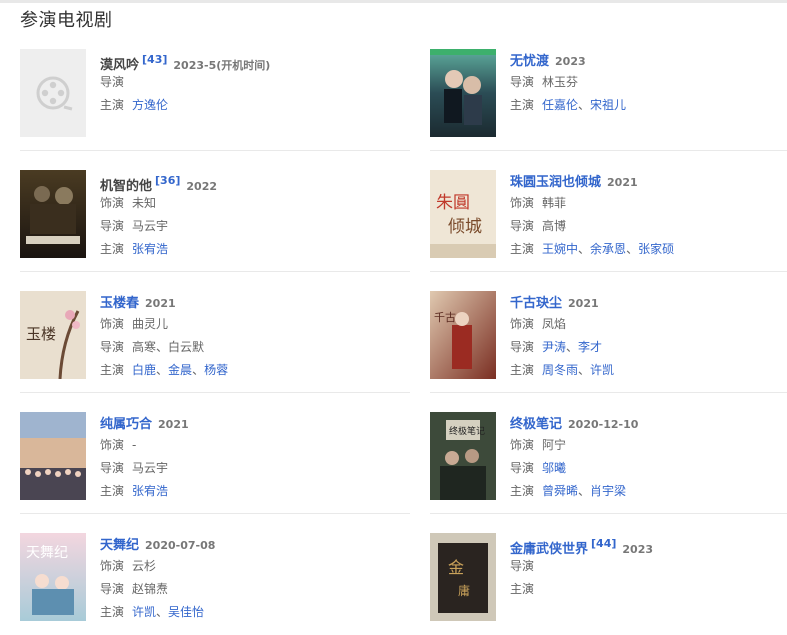 This screenshot has height=635, width=787. I want to click on release-date: 2020-12-10, so click(603, 424).